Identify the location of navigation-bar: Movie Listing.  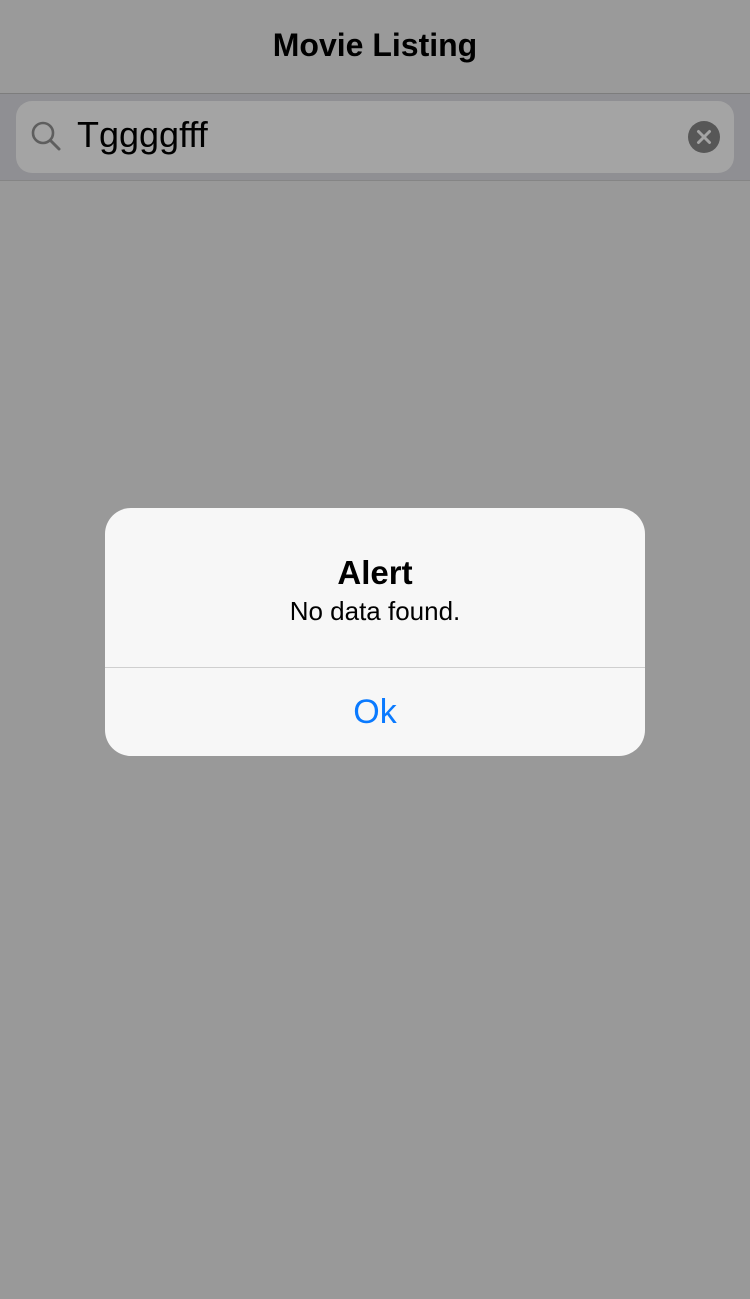
(375, 47).